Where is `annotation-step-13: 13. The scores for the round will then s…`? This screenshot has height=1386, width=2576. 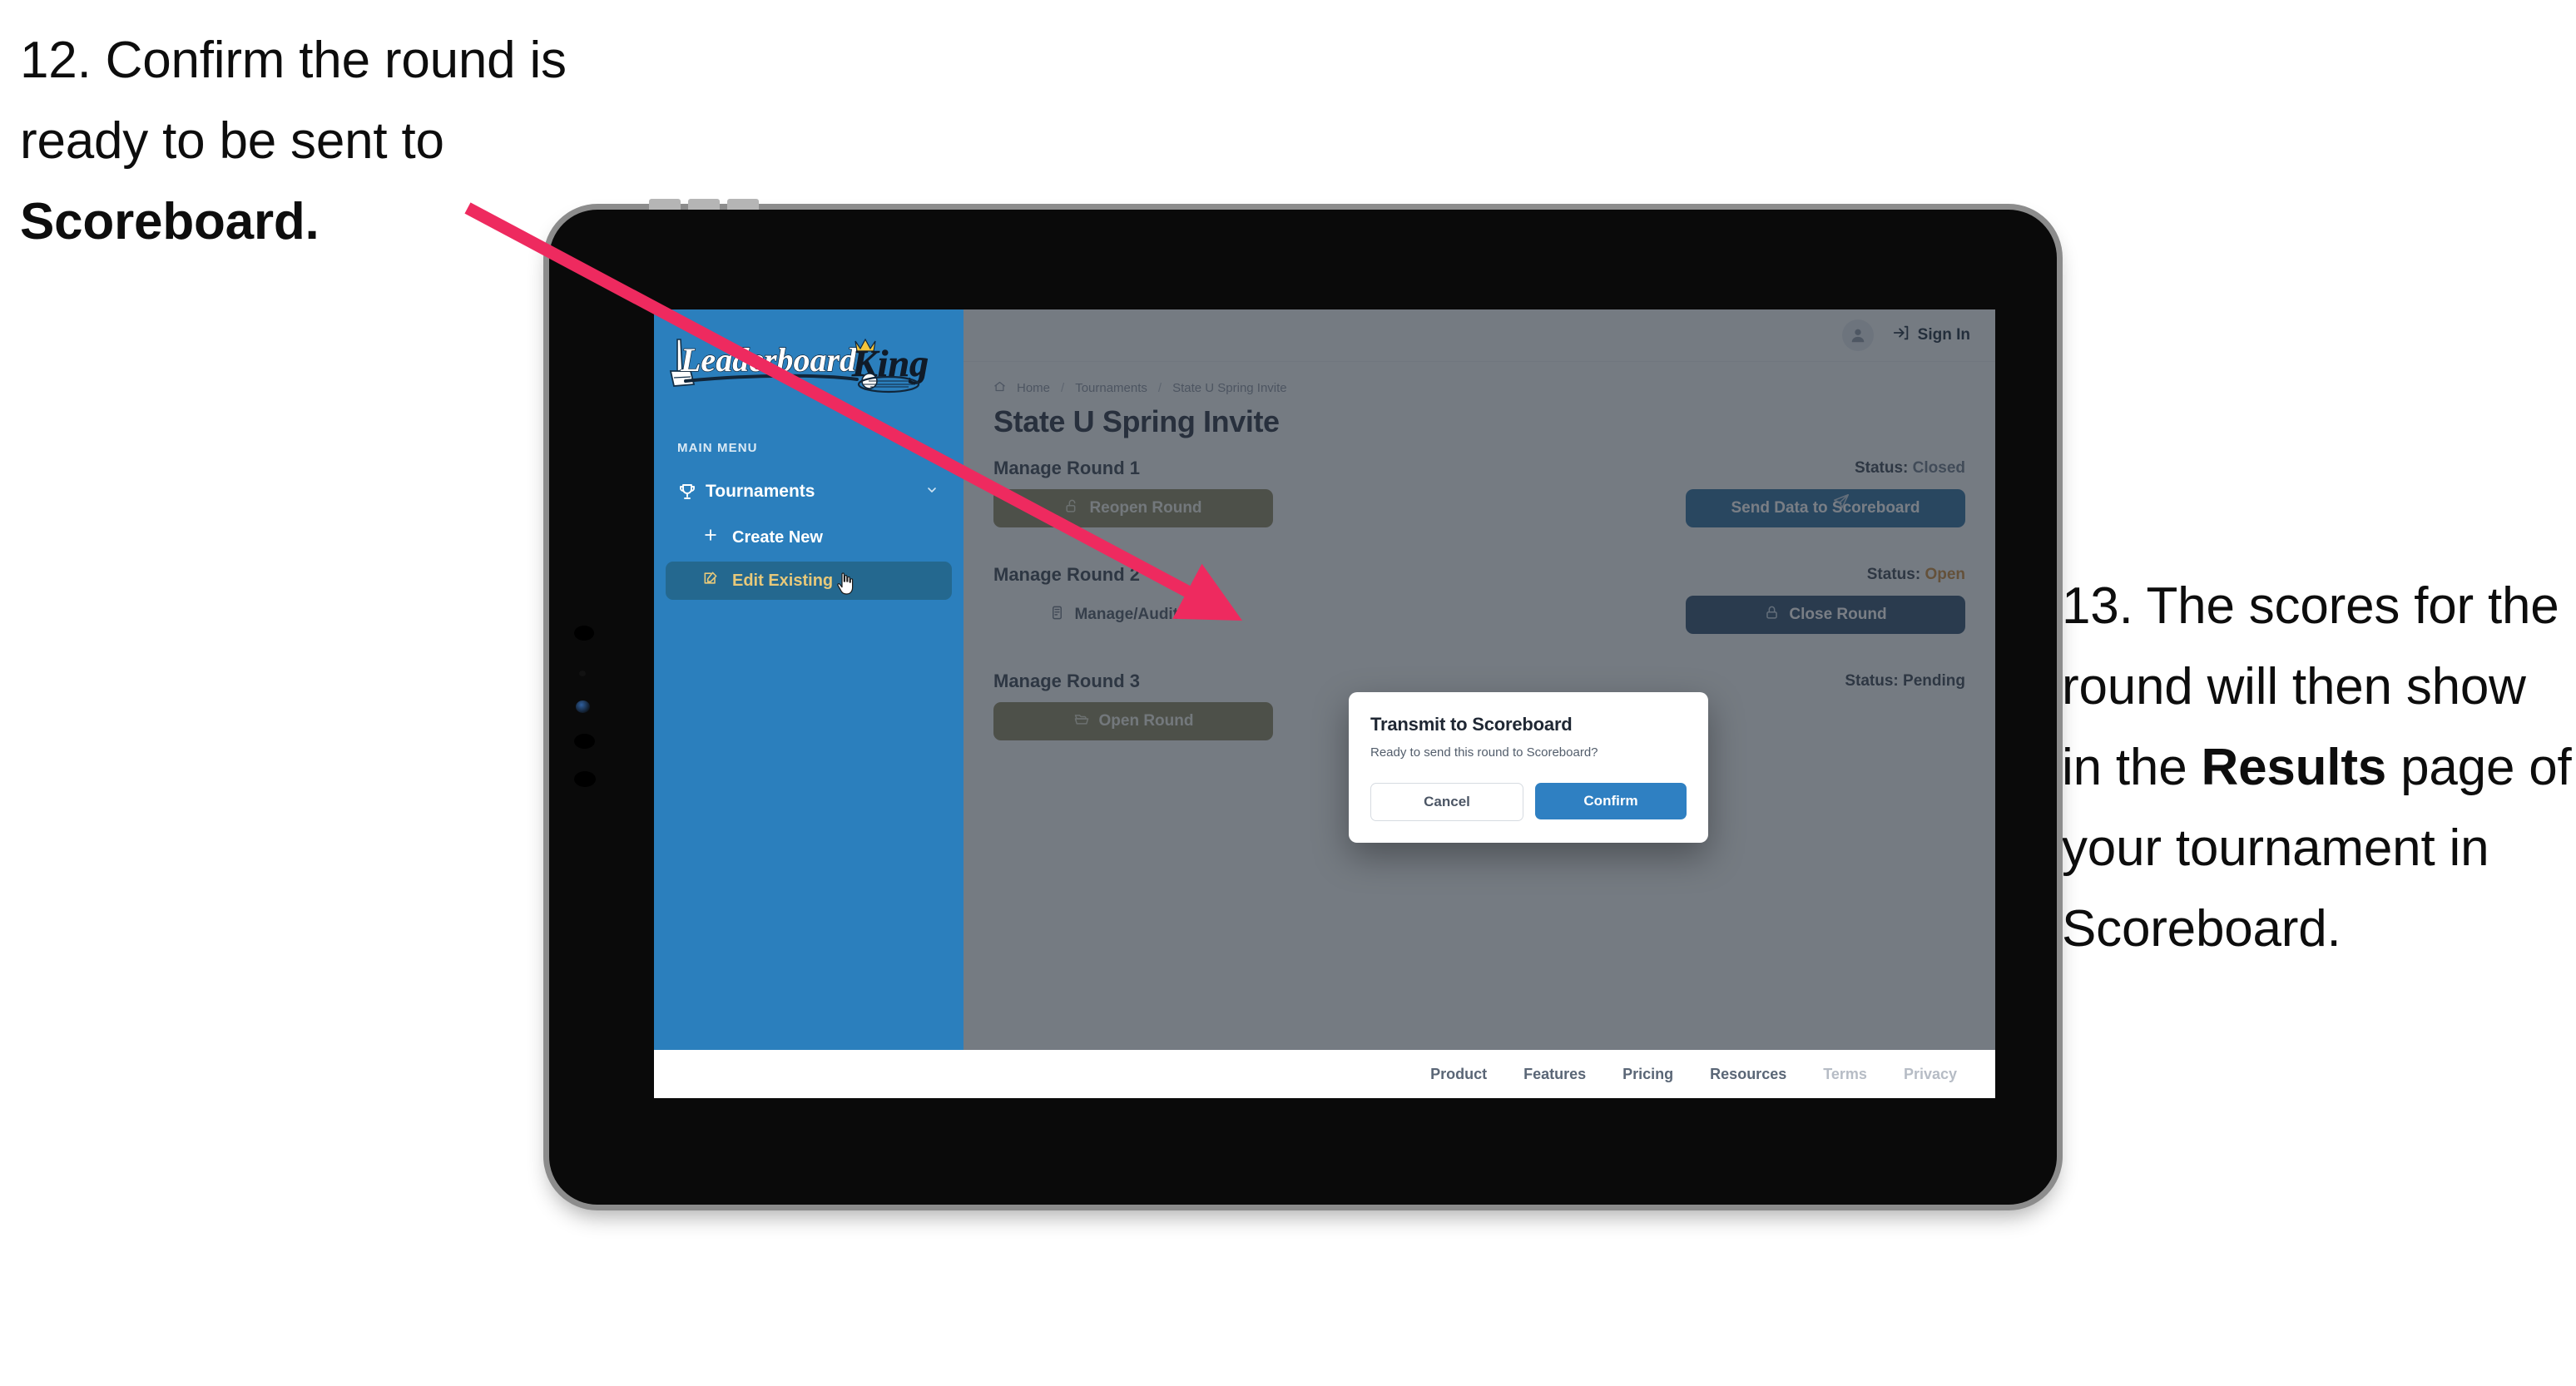
annotation-step-13: 13. The scores for the round will then s… is located at coordinates (2319, 768).